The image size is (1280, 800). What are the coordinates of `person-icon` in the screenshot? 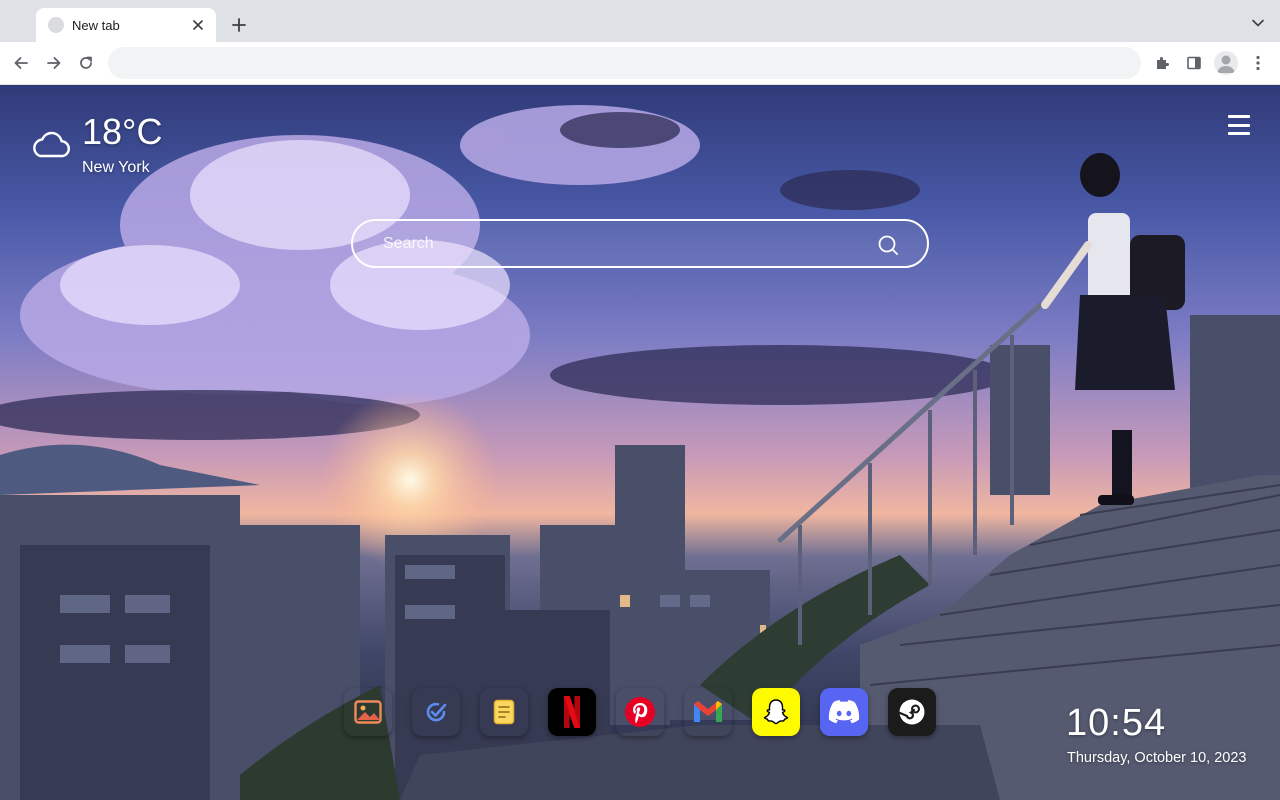 It's located at (1226, 64).